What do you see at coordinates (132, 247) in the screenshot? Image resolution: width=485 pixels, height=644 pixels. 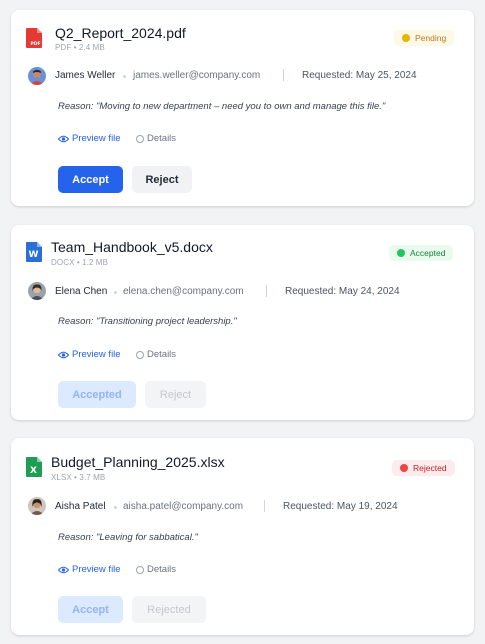 I see `file-name: Team_Handbook_v5.docx` at bounding box center [132, 247].